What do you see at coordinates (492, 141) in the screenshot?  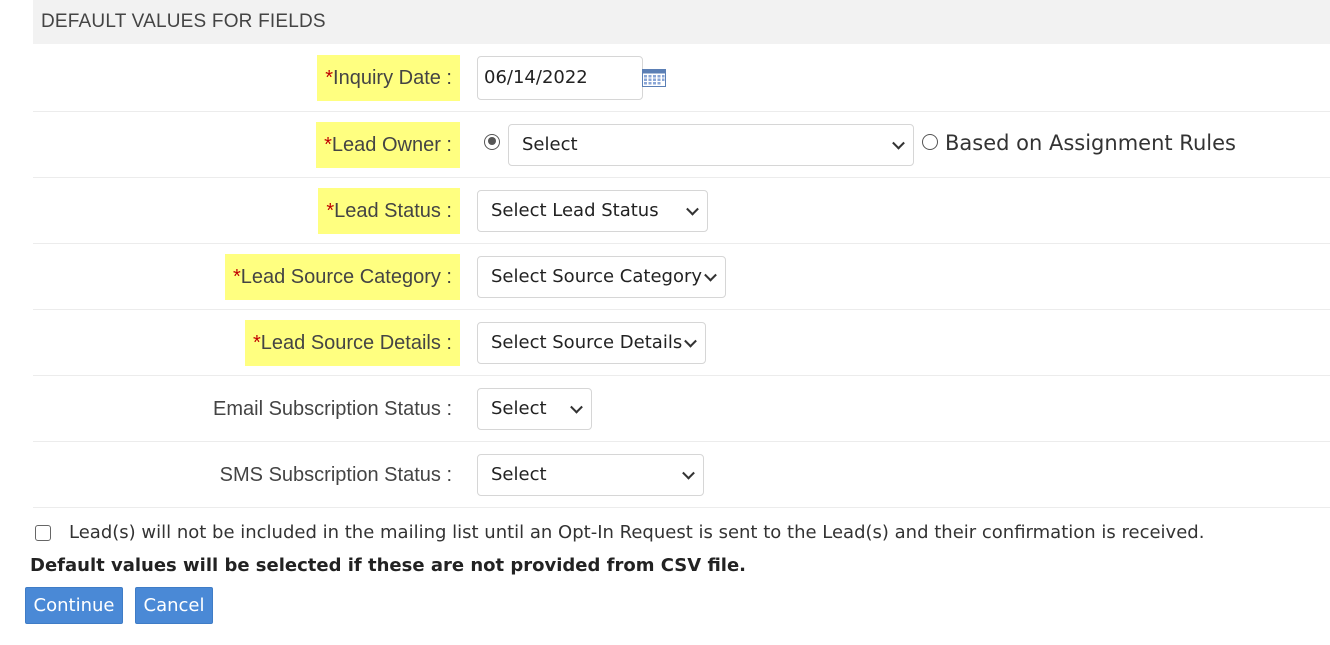 I see `lead-owner-select-radio` at bounding box center [492, 141].